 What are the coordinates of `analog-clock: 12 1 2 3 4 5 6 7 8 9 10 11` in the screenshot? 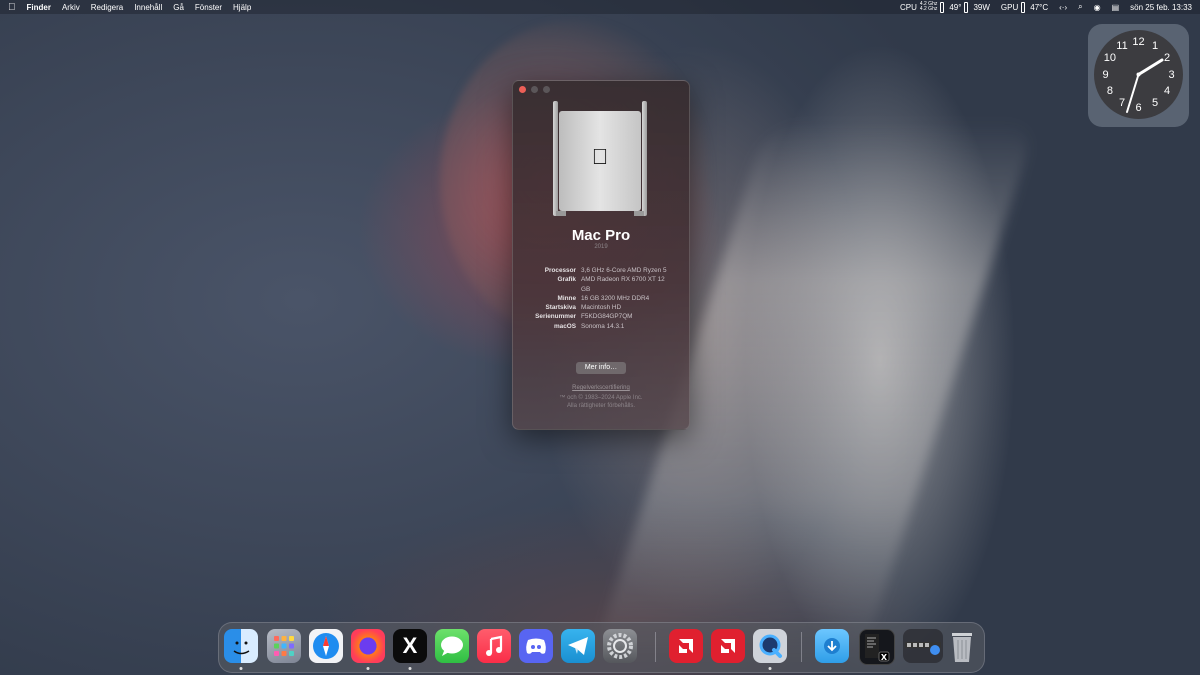 It's located at (1138, 74).